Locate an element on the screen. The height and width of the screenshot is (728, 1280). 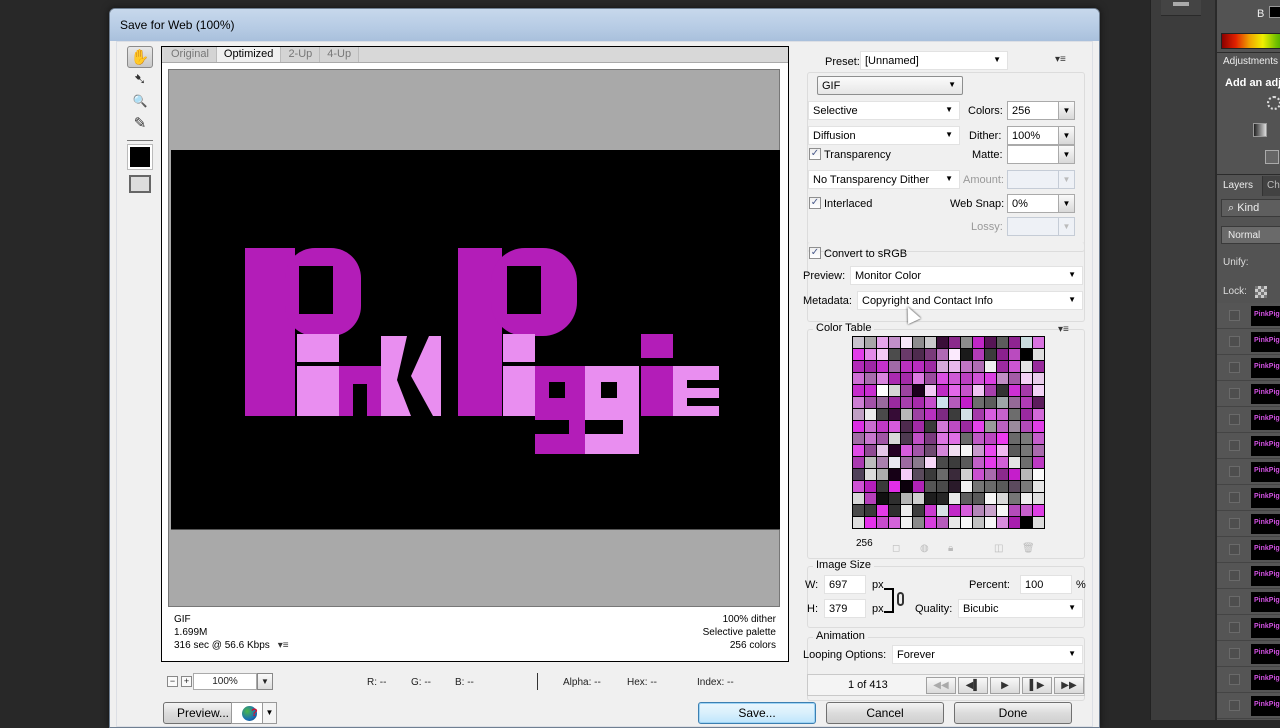
colors-dropdown-arrow: ▼ is located at coordinates (1066, 110).